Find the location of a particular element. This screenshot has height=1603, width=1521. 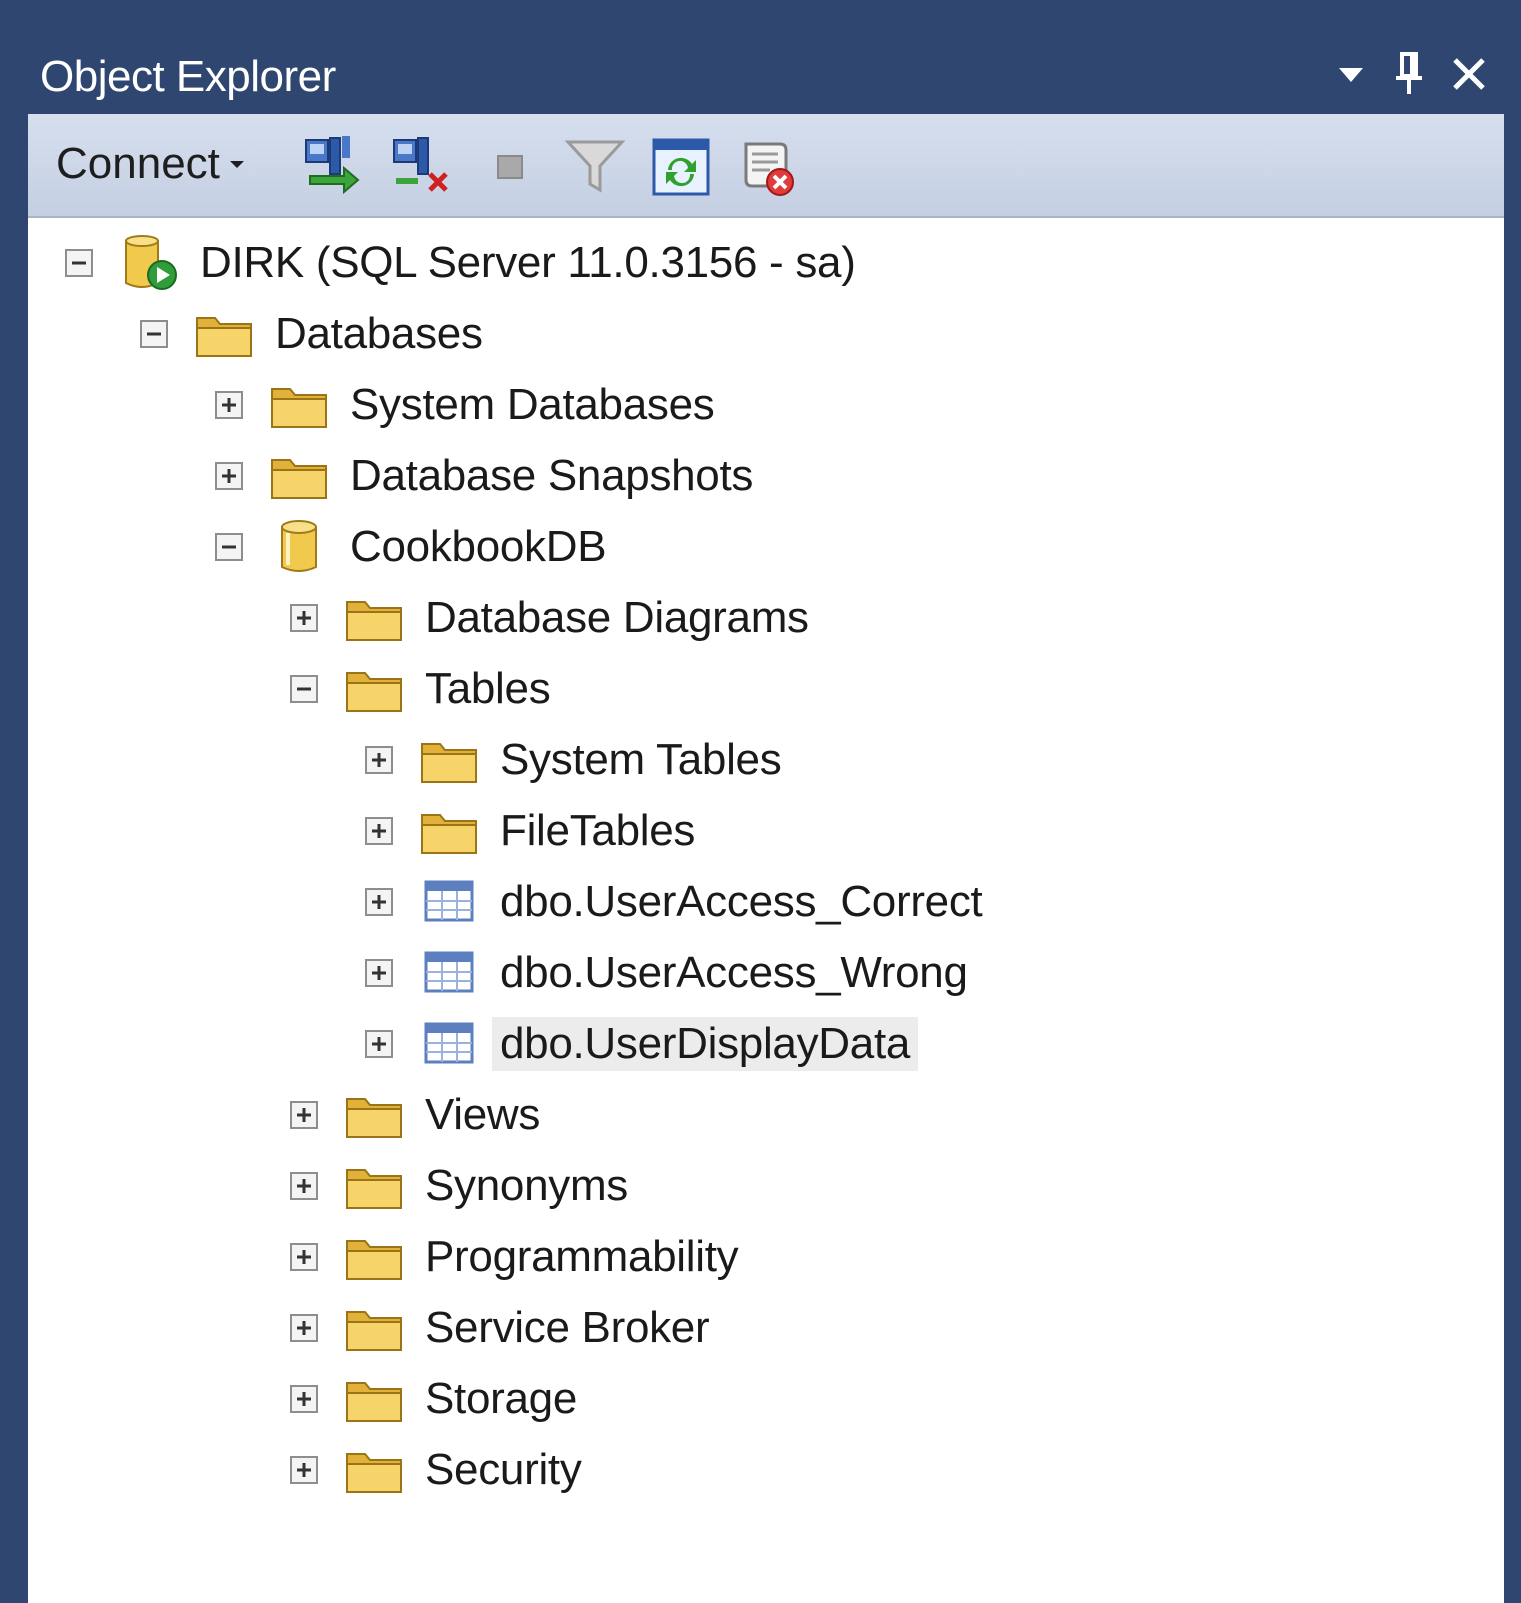

tree-node-label: Service Broker is located at coordinates (567, 1328).